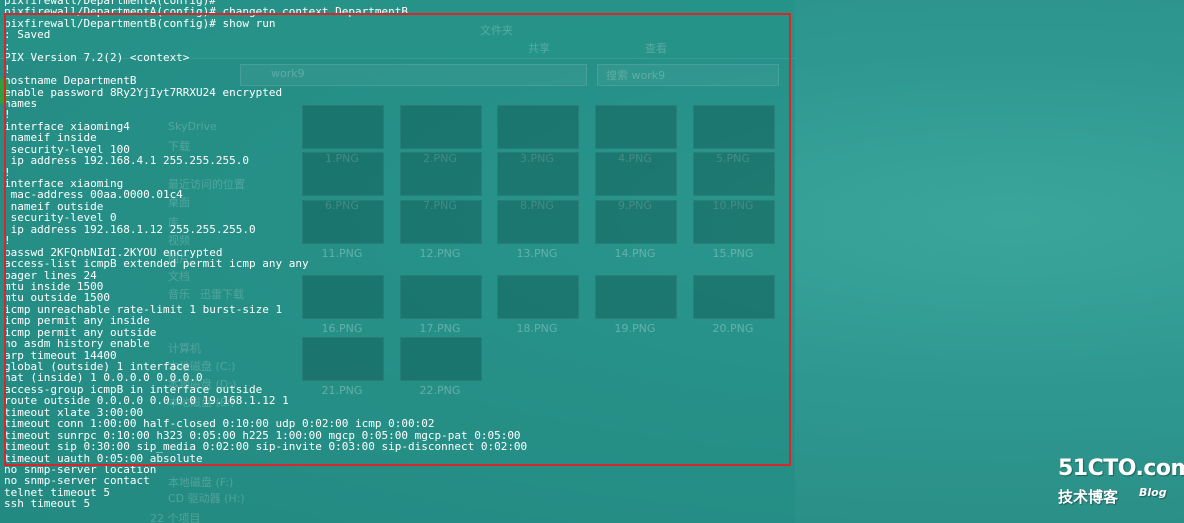 The width and height of the screenshot is (1184, 523). What do you see at coordinates (97, 58) in the screenshot?
I see `terminal-line: PIX Version 7.2(2) <context>` at bounding box center [97, 58].